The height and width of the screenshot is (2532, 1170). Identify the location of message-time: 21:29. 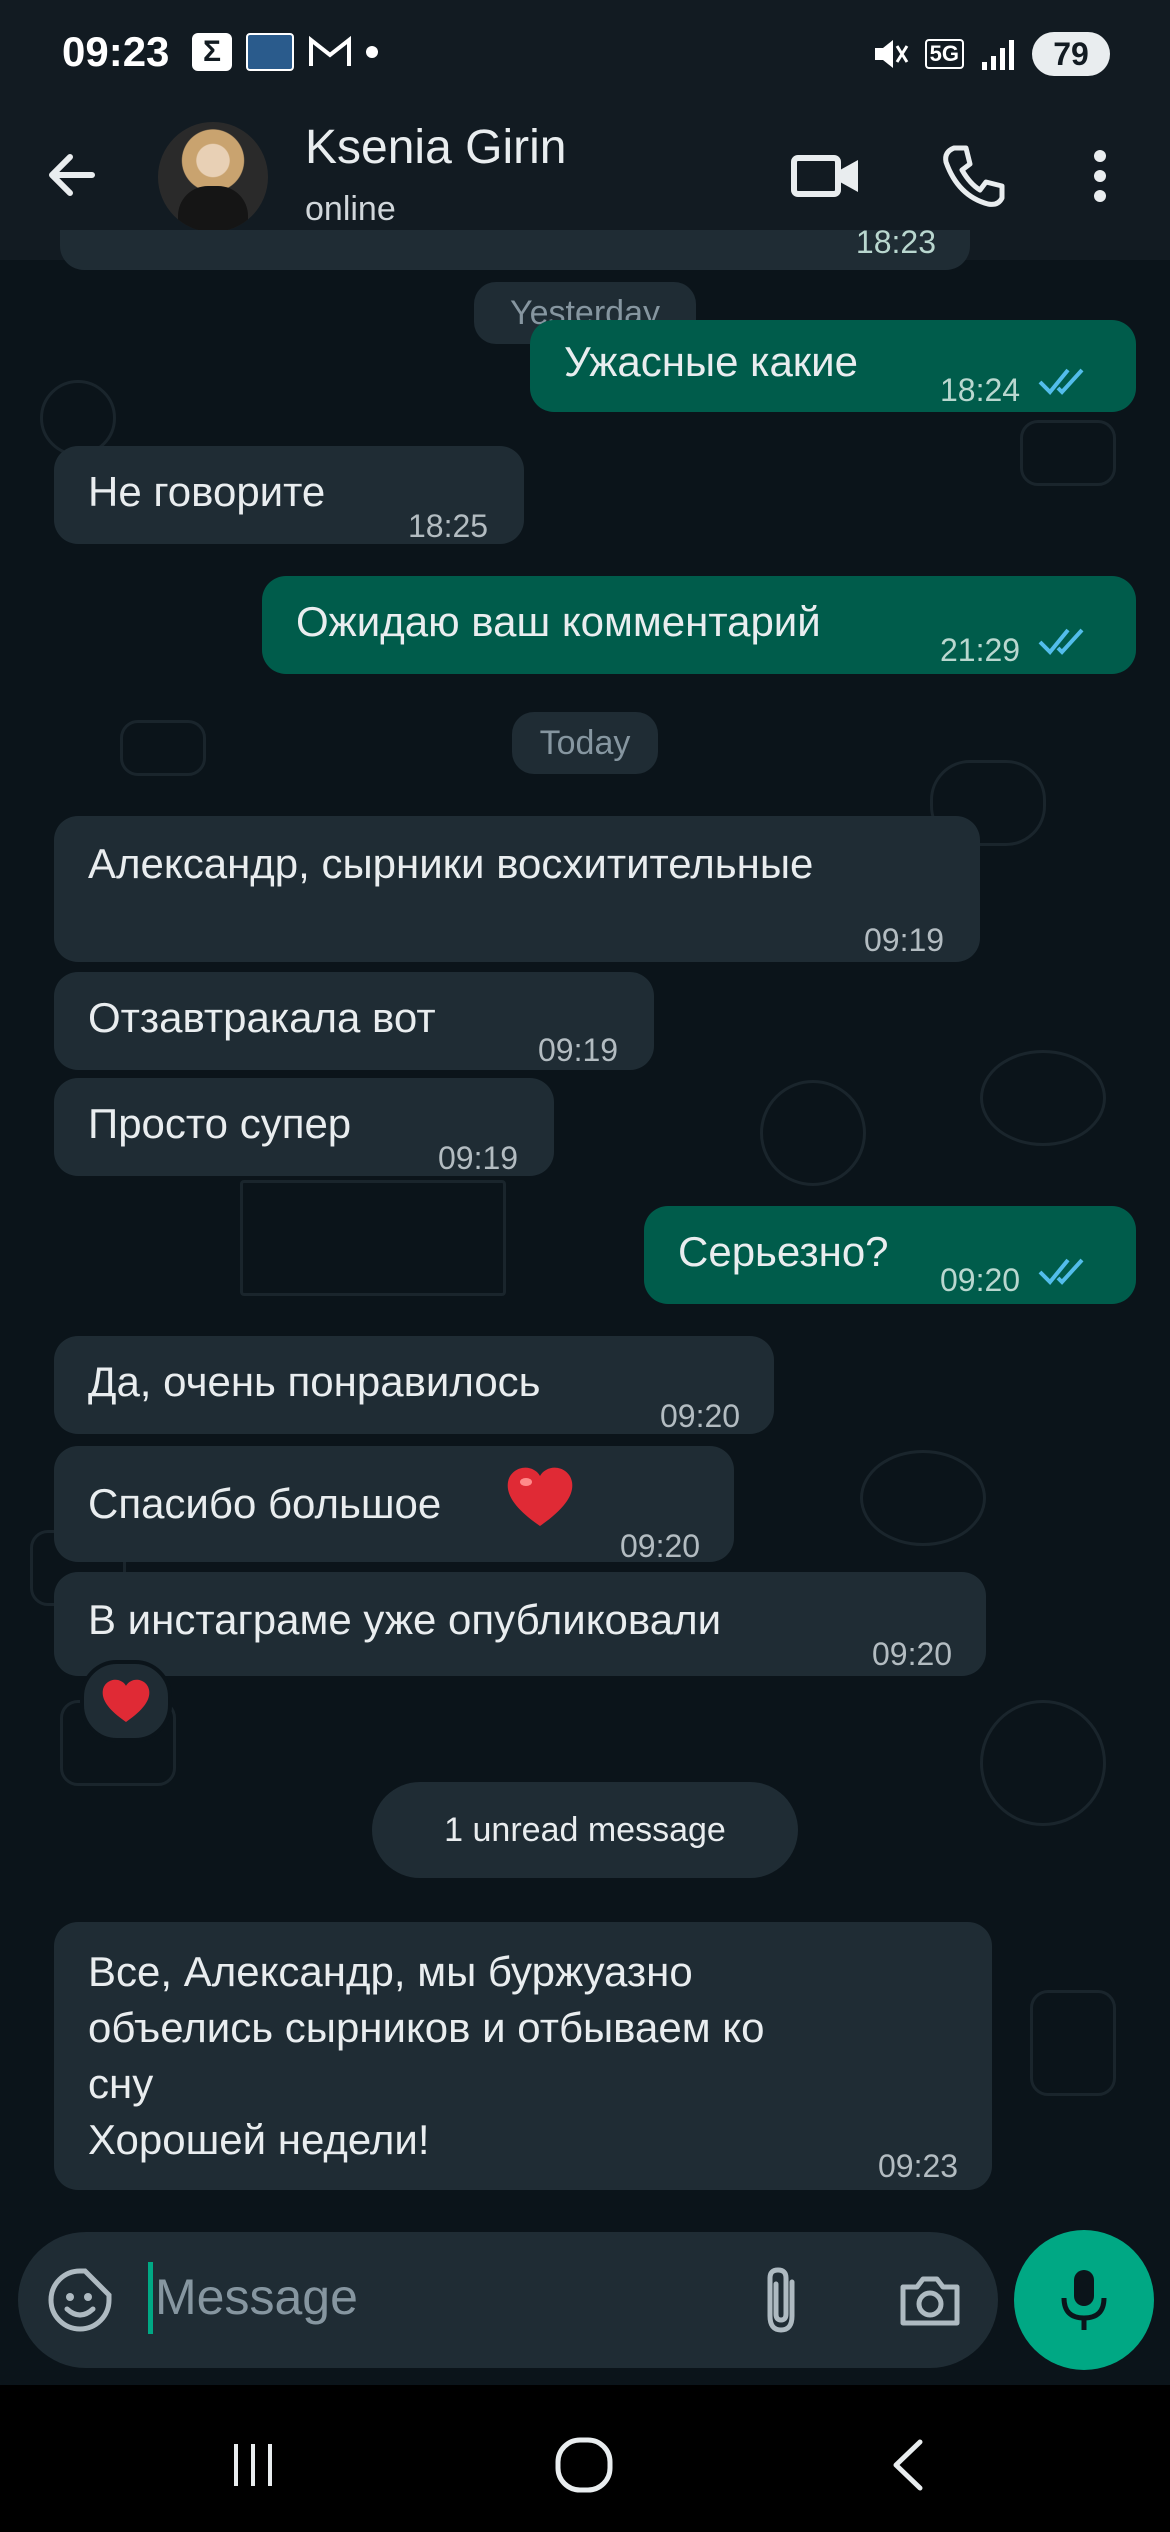
(980, 650).